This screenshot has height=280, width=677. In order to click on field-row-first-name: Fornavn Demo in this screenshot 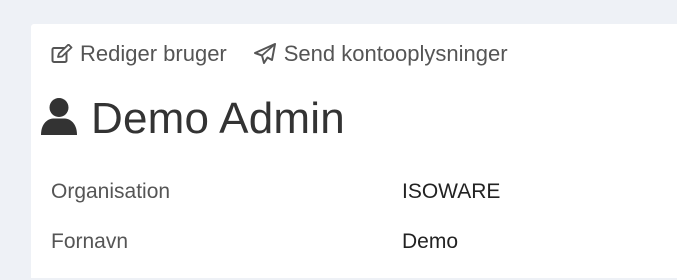, I will do `click(351, 242)`.